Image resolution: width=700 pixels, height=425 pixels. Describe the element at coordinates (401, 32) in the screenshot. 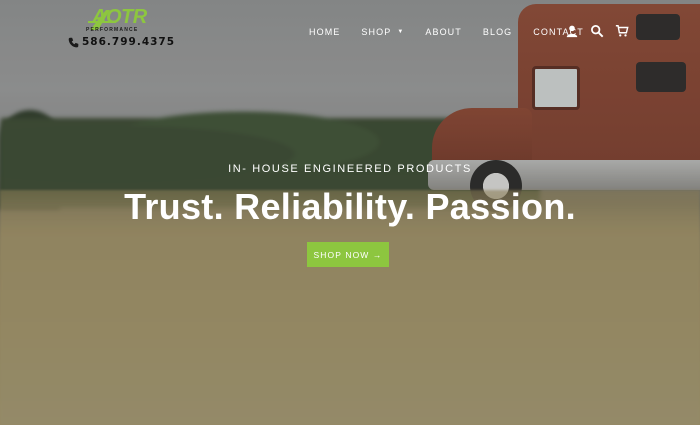

I see `chevron-down-icon: ▼` at that location.